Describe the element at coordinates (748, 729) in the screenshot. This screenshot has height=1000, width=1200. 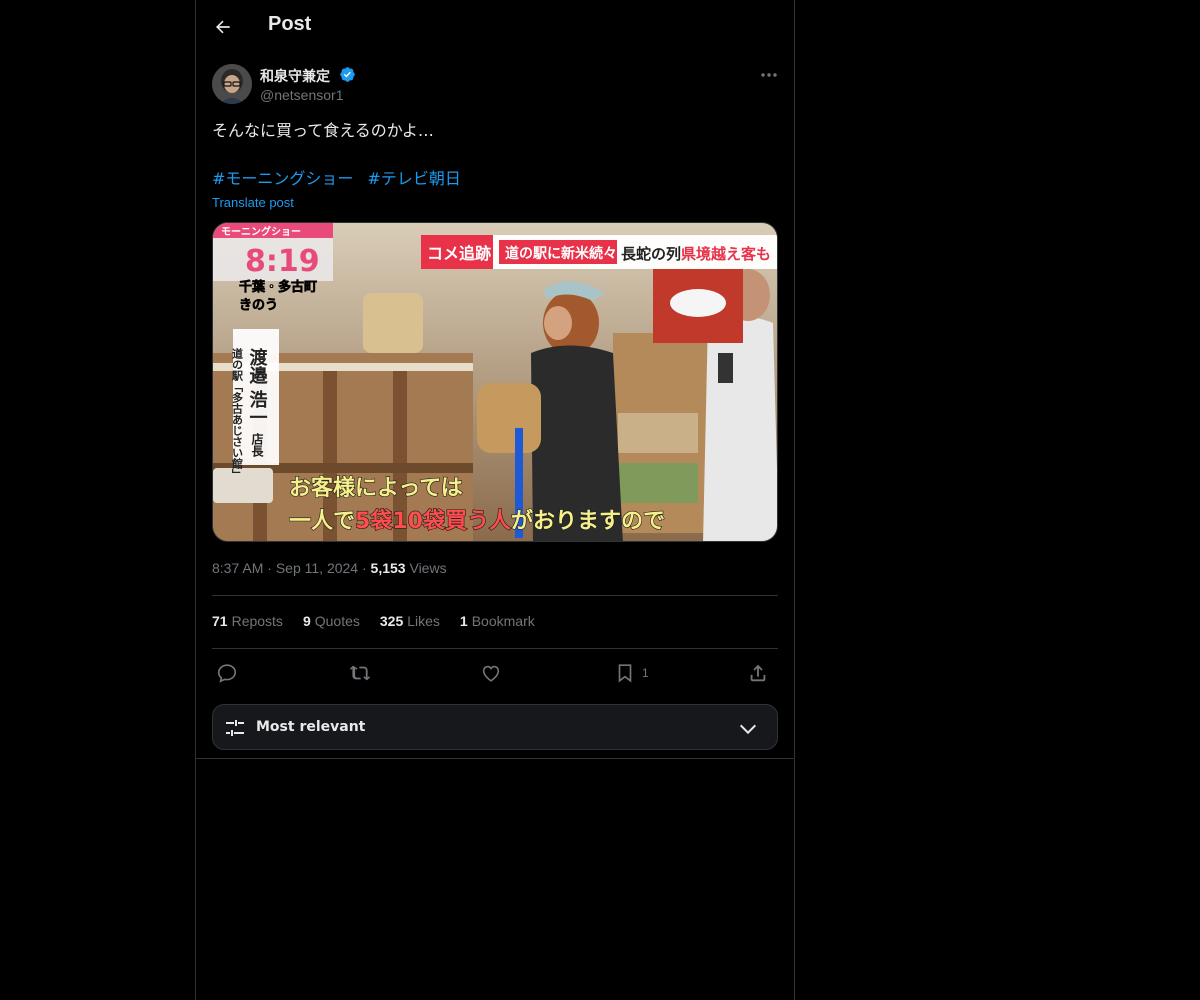
I see `chevron-down-icon` at that location.